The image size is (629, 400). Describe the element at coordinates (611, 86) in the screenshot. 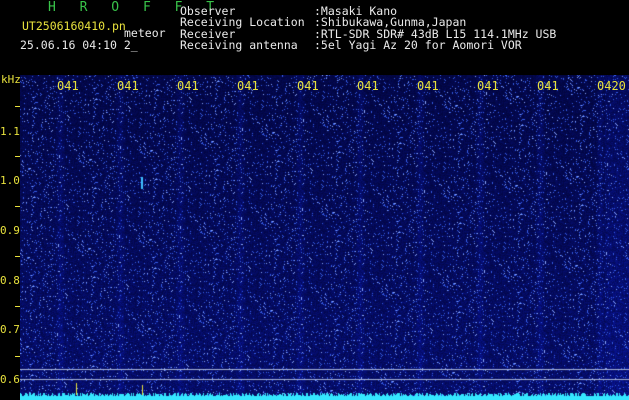

I see `time-mark: 0420` at that location.